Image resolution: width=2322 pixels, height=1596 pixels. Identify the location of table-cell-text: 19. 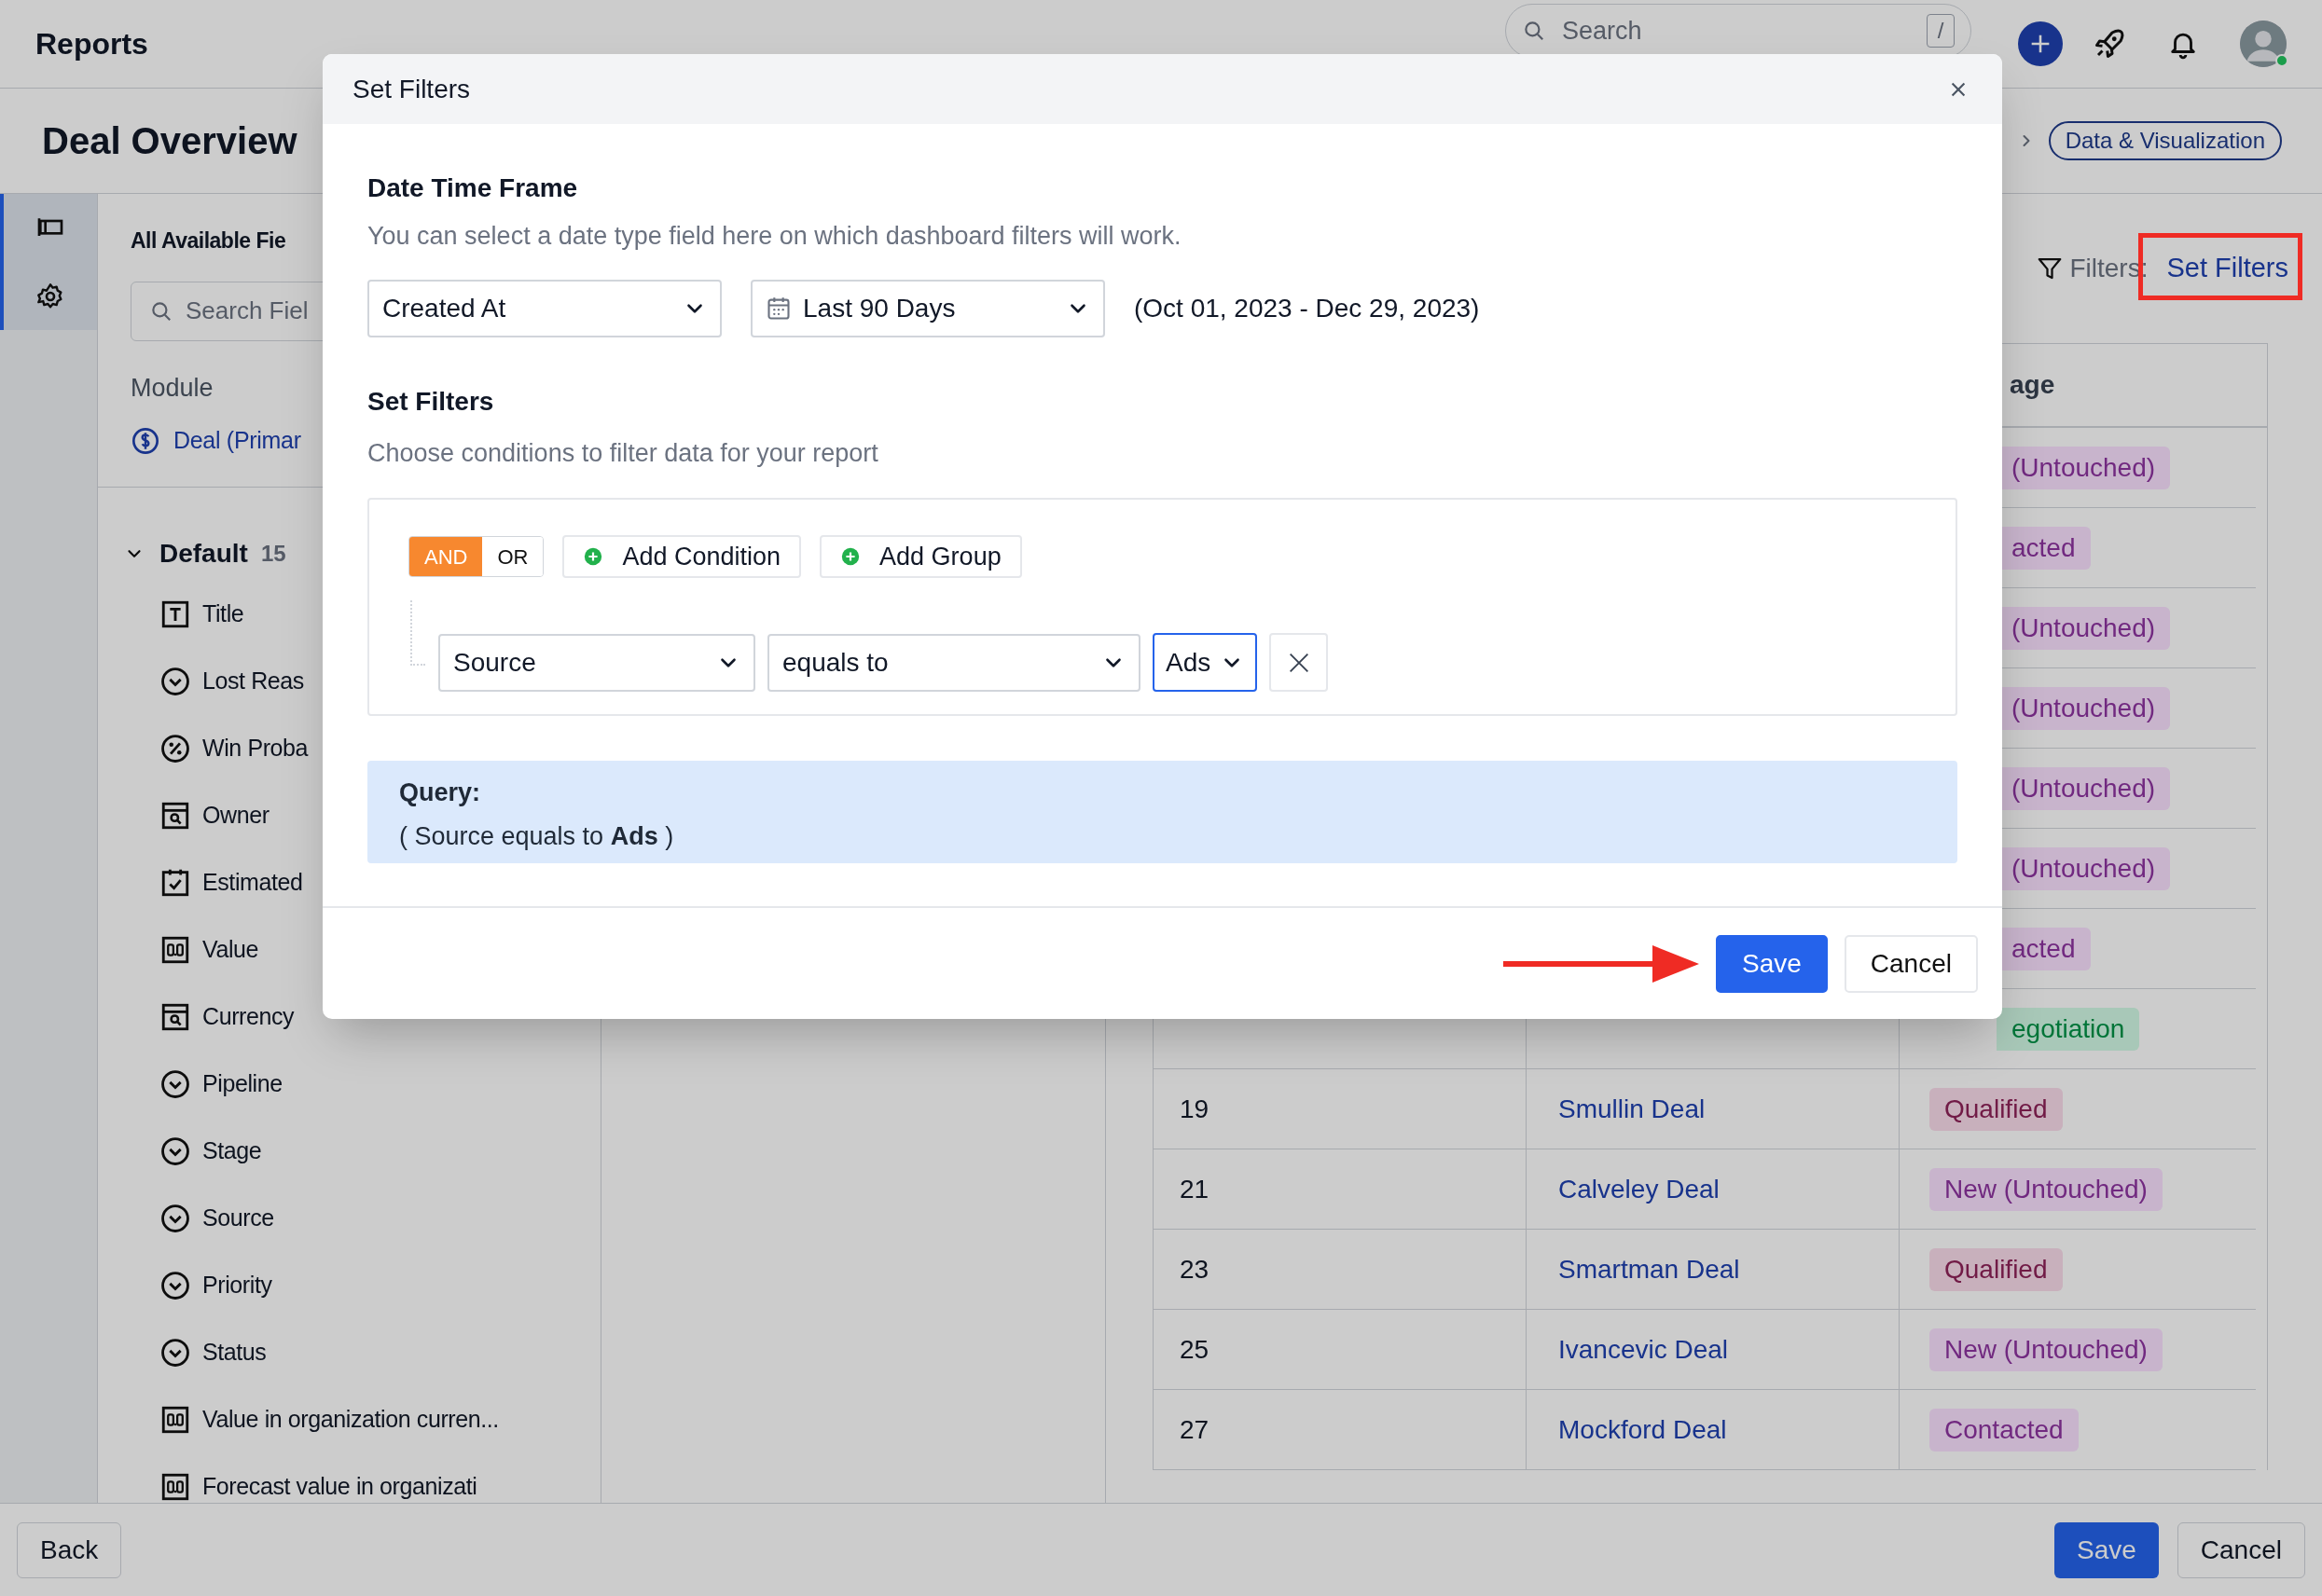
(1194, 1109).